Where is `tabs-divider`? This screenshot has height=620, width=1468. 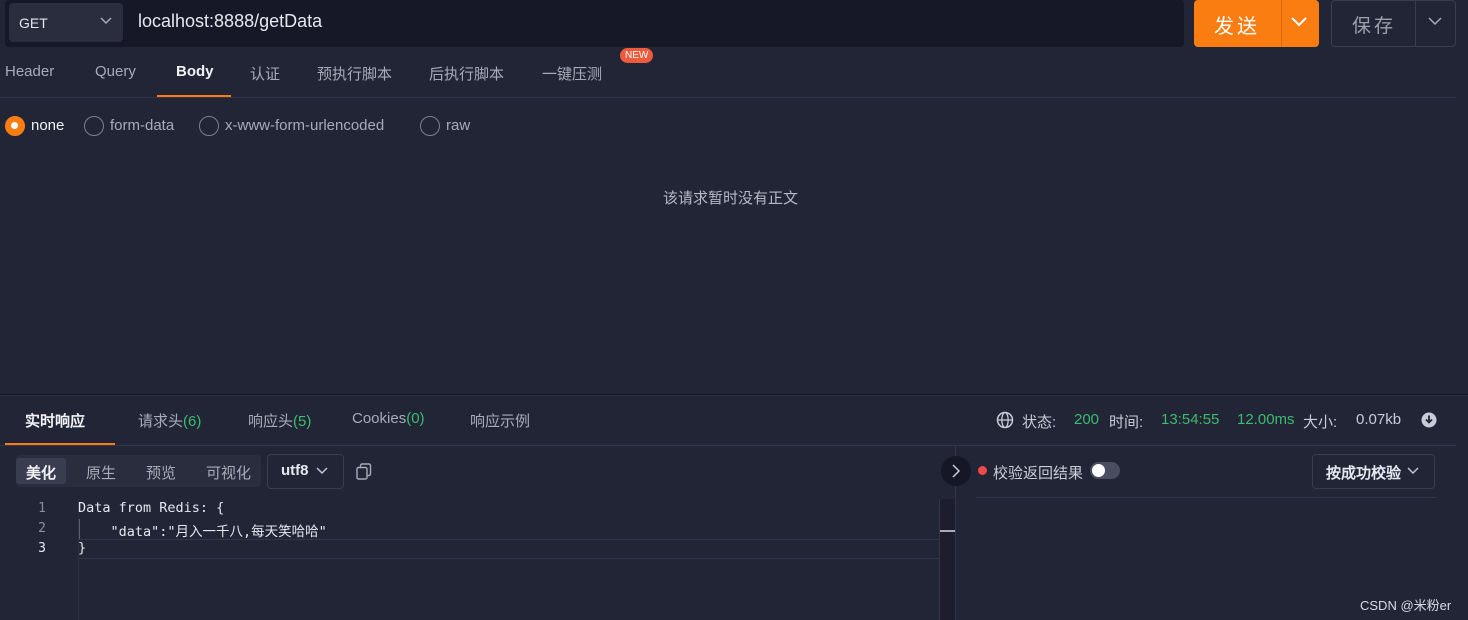 tabs-divider is located at coordinates (728, 97).